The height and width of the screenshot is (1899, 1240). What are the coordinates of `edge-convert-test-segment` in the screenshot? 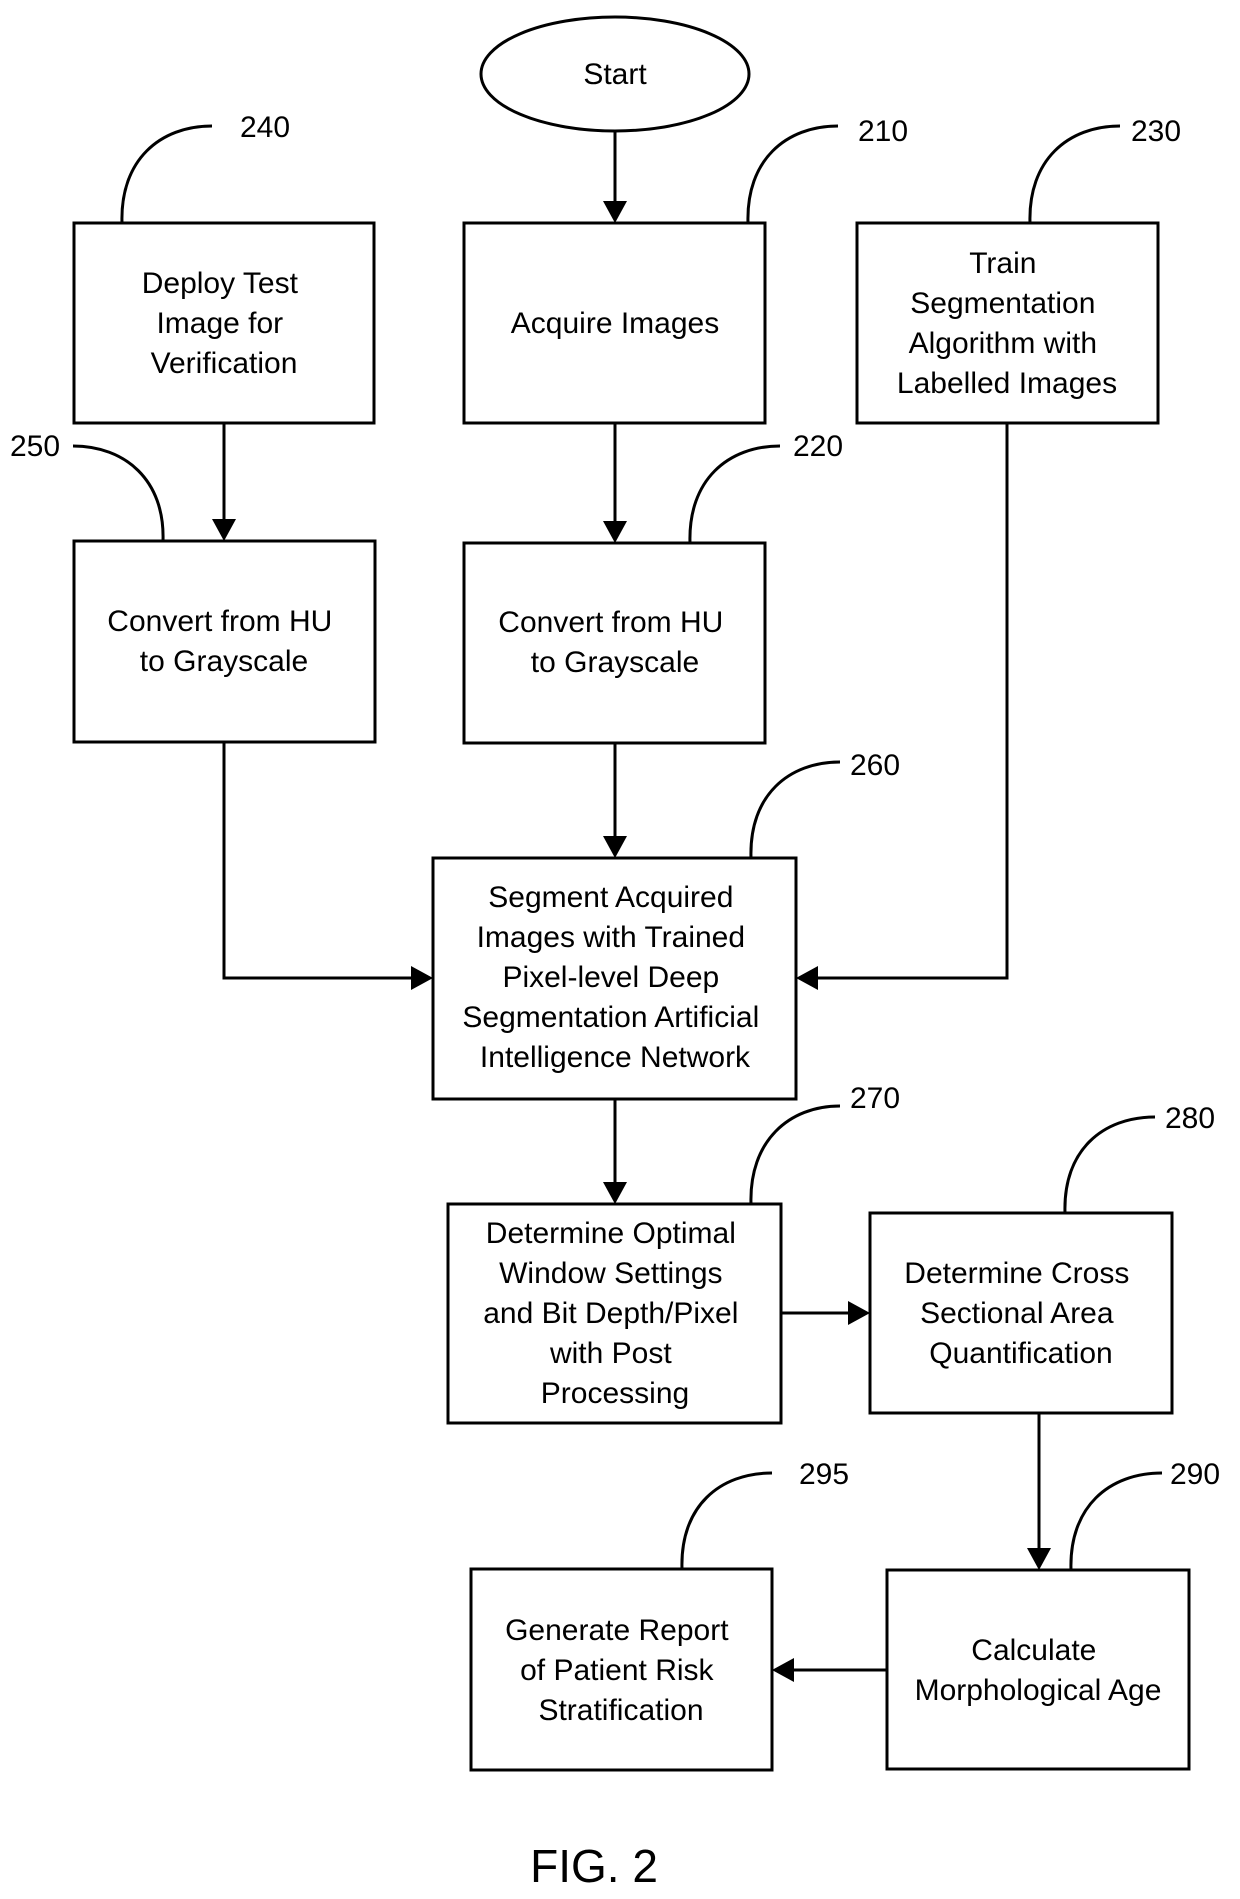 It's located at (327, 866).